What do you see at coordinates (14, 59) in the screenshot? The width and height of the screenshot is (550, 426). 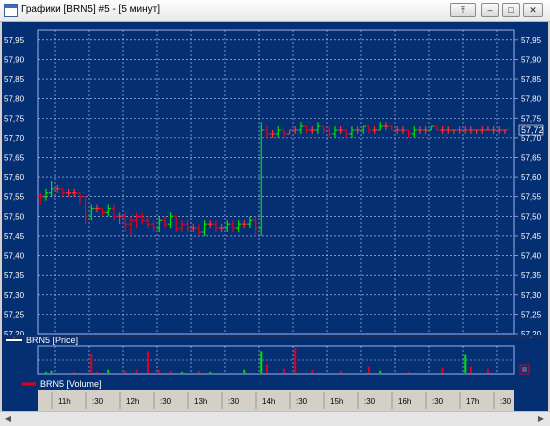 I see `y-tick-label-left: 57,90` at bounding box center [14, 59].